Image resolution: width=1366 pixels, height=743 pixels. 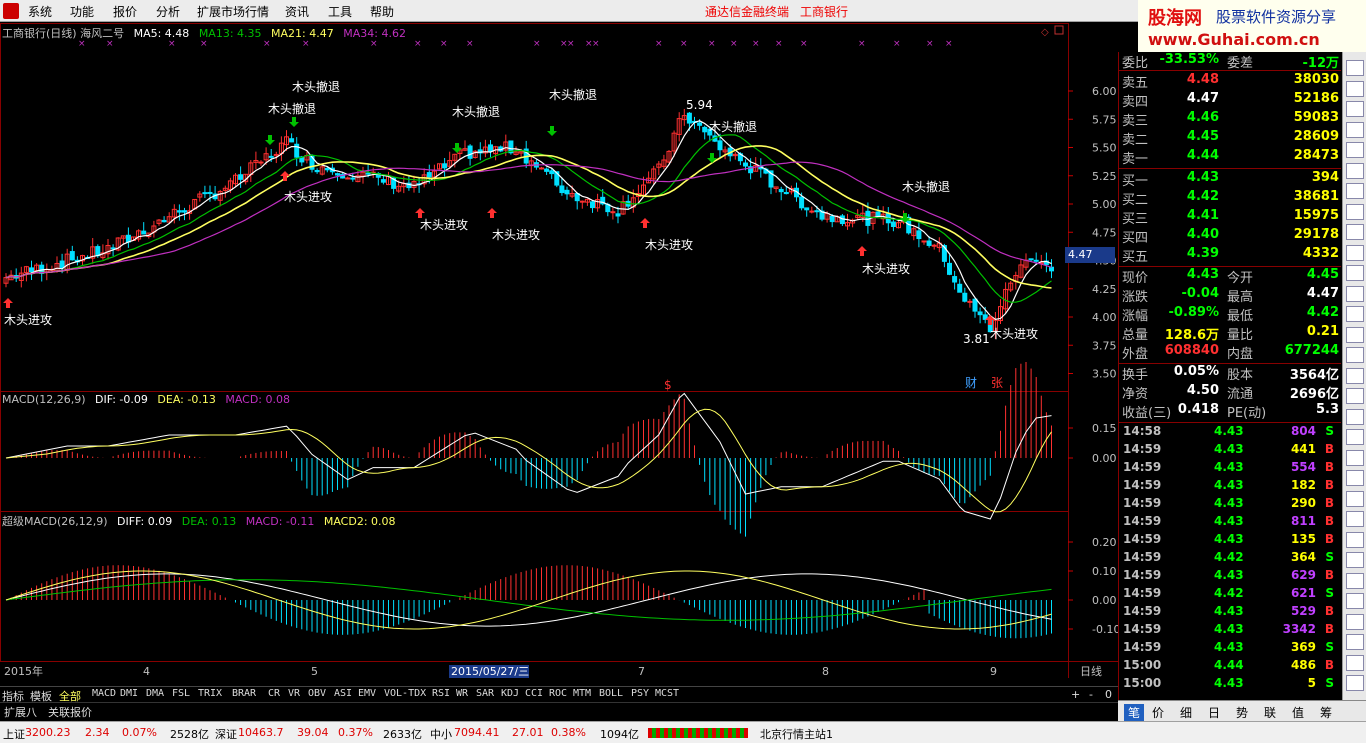 What do you see at coordinates (1355, 355) in the screenshot?
I see `rsi-icon` at bounding box center [1355, 355].